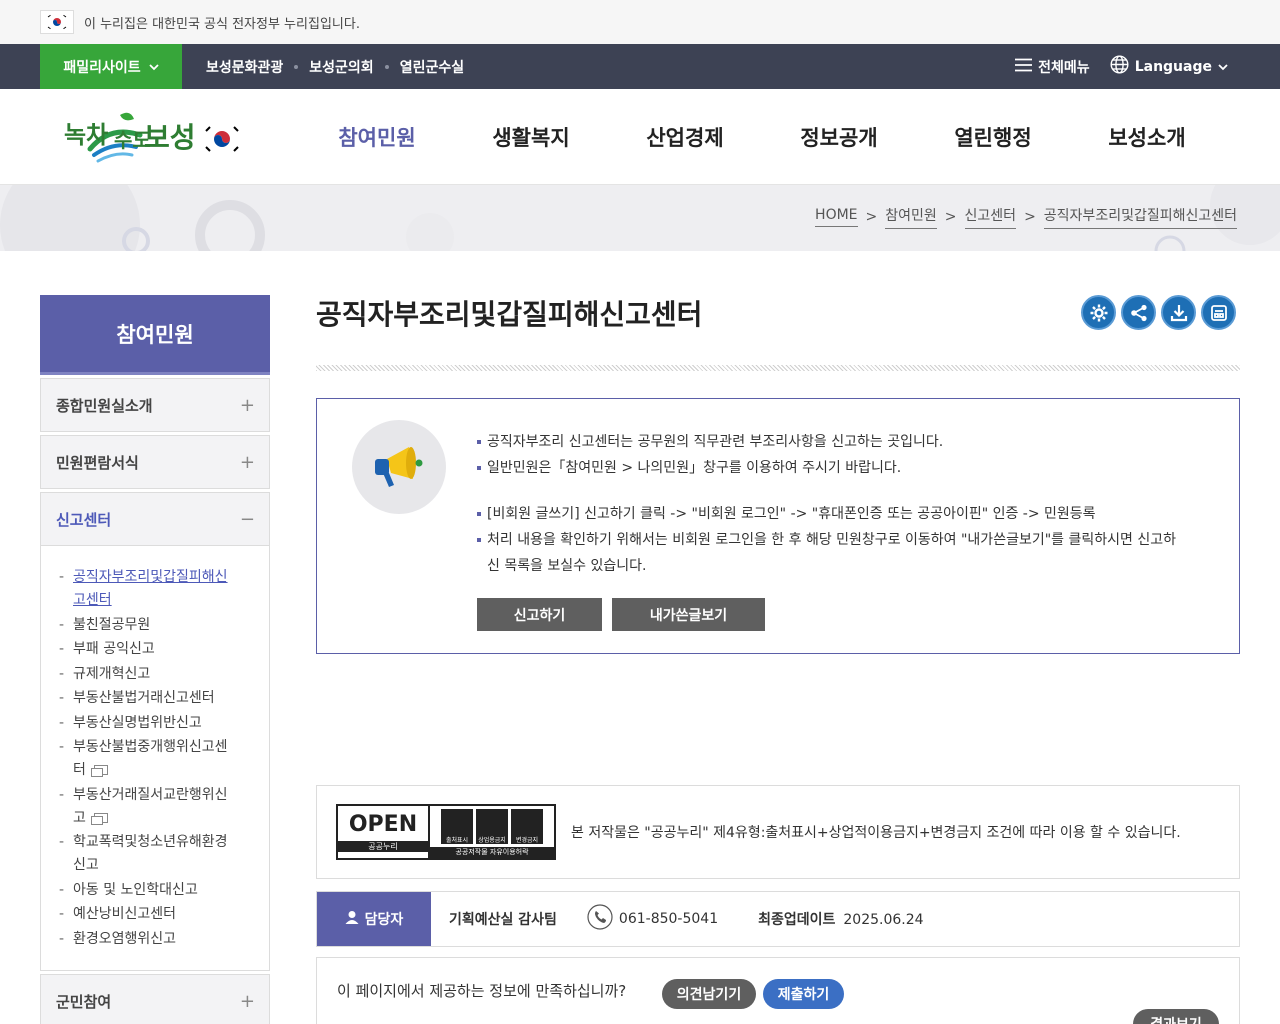 Image resolution: width=1280 pixels, height=1024 pixels. What do you see at coordinates (836, 217) in the screenshot?
I see `breadcrumb-home: HOME` at bounding box center [836, 217].